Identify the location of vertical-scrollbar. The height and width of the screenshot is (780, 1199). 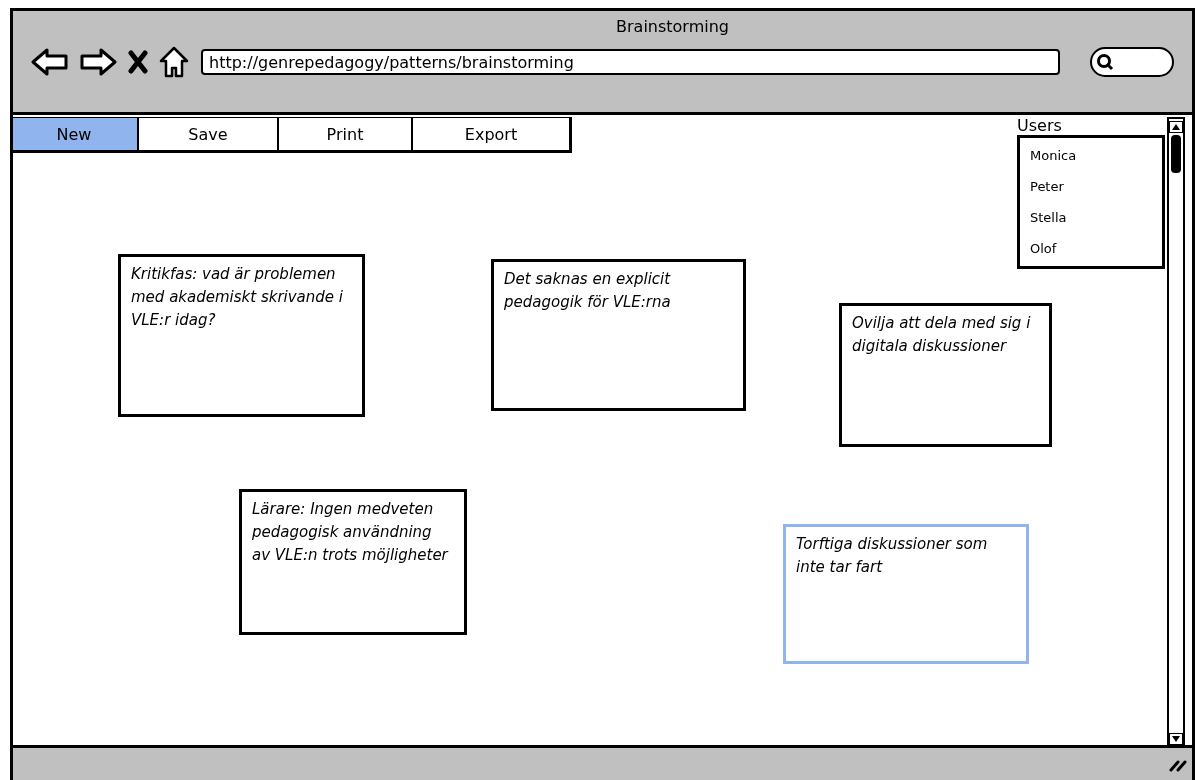
(1176, 431).